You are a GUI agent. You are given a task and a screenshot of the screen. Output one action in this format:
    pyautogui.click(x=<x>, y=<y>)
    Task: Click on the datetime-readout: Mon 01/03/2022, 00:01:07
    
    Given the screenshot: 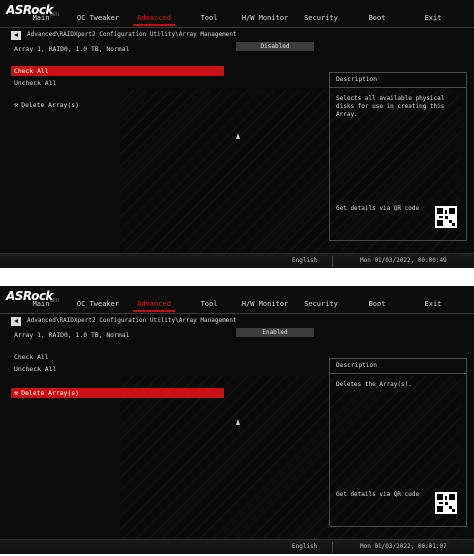 What is the action you would take?
    pyautogui.click(x=403, y=546)
    